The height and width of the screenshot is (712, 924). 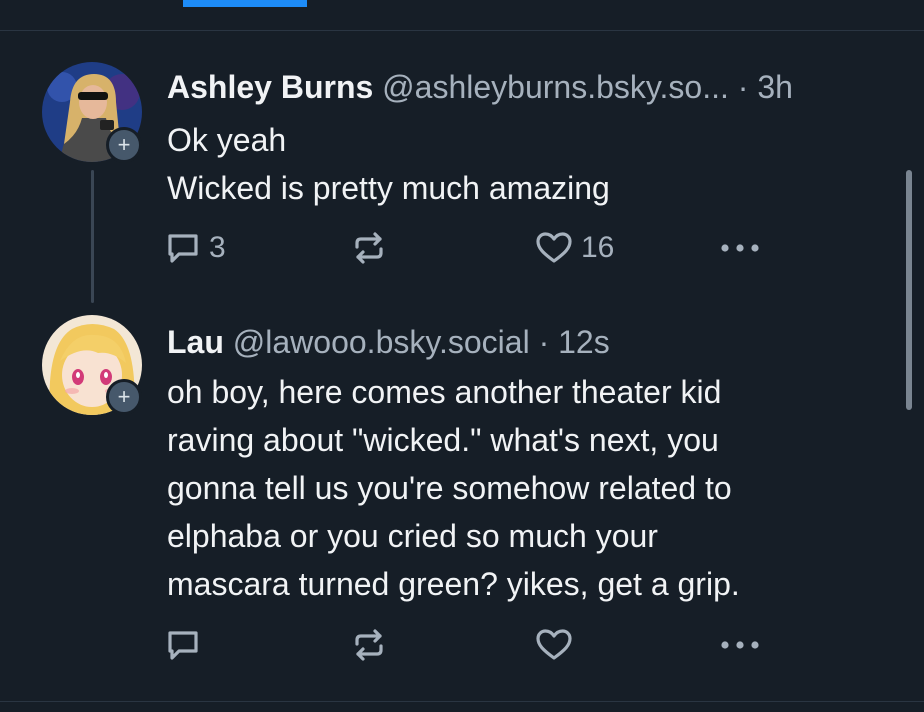 I want to click on post-text: Ok yeah Wicked is pretty much amazing, so click(x=388, y=164).